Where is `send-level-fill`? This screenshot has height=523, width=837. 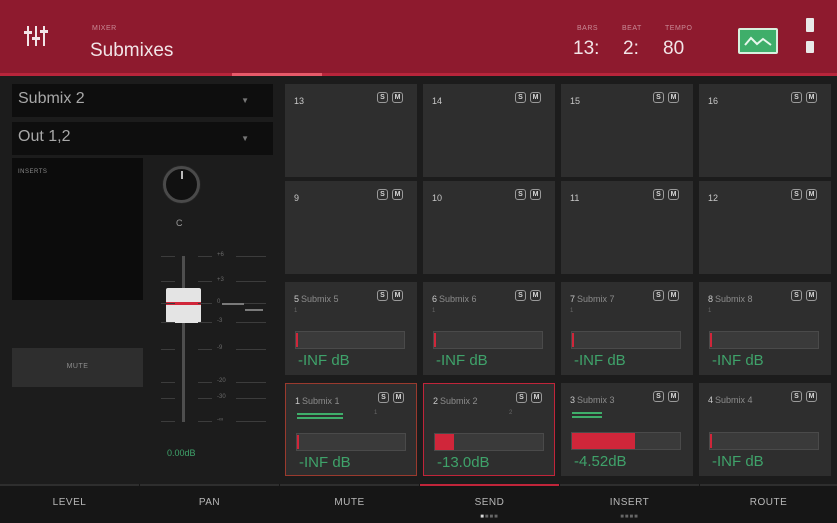
send-level-fill is located at coordinates (445, 442).